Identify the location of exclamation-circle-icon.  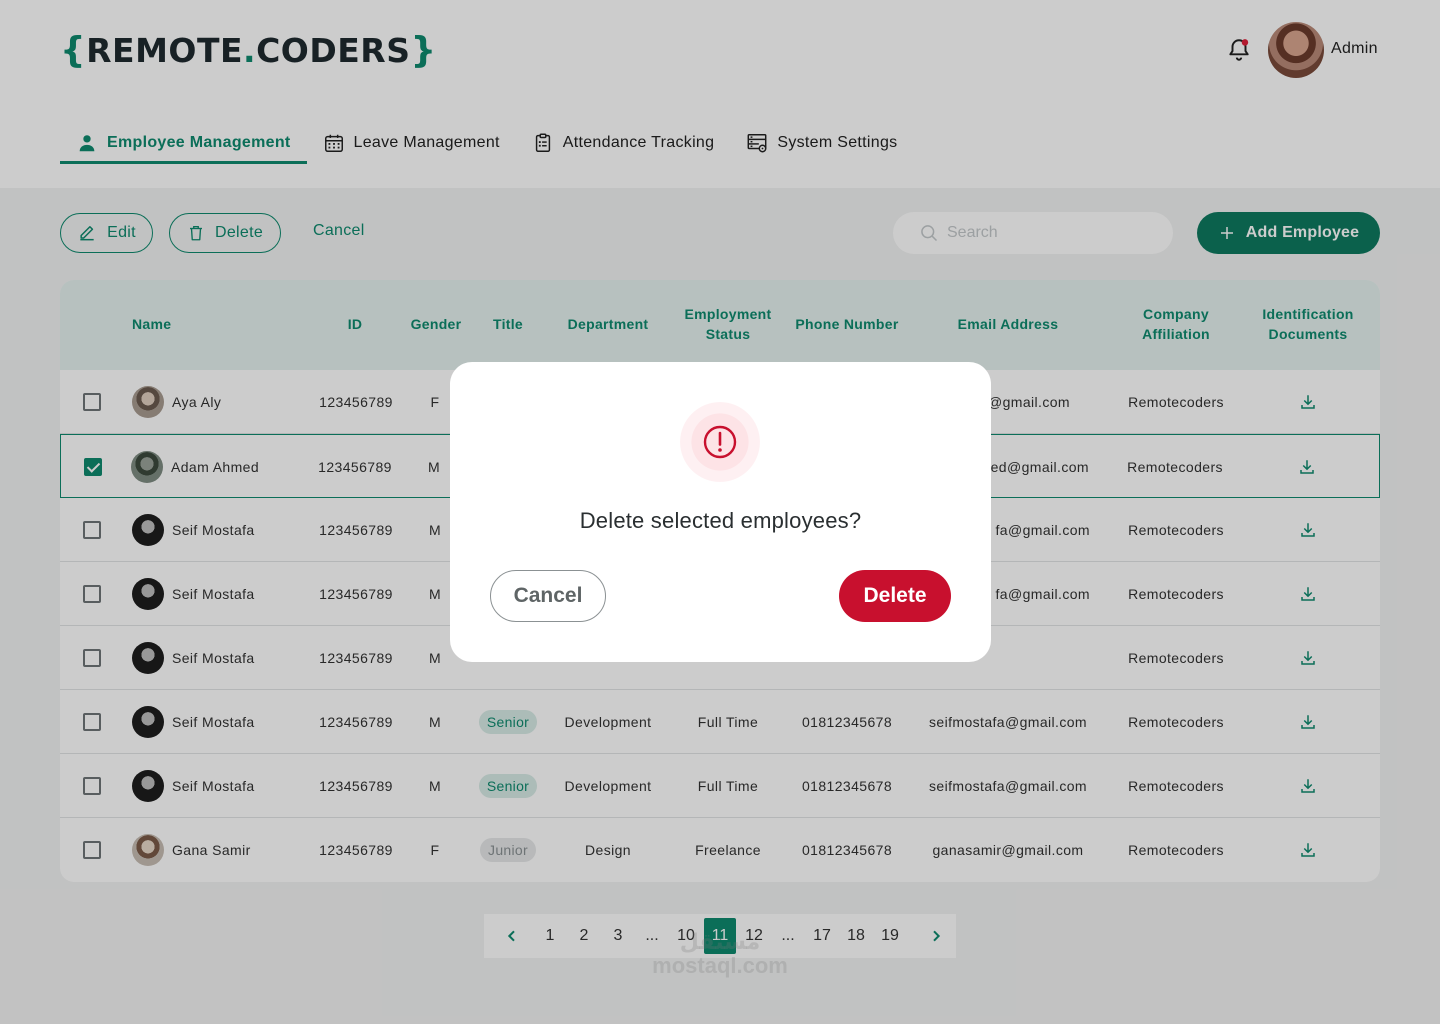
(720, 442).